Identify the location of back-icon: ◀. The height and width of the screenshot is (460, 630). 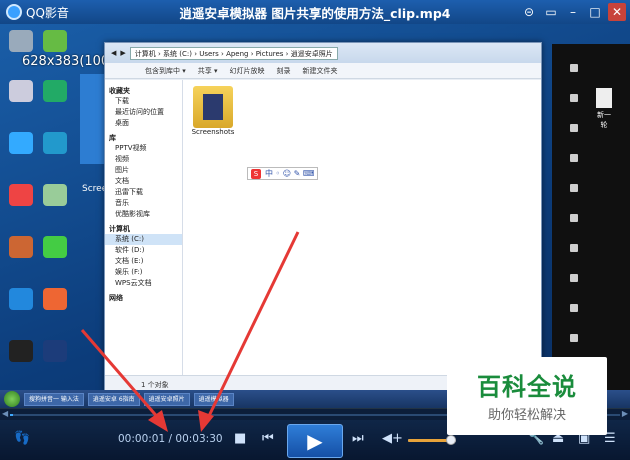
(114, 53).